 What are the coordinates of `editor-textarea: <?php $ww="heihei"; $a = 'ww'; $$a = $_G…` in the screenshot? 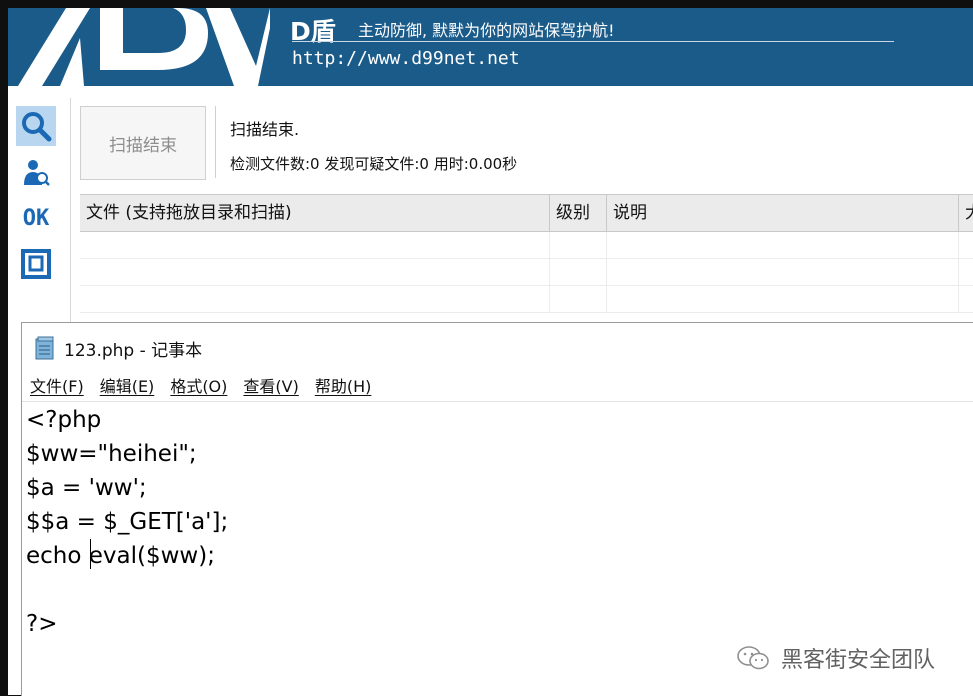 It's located at (127, 522).